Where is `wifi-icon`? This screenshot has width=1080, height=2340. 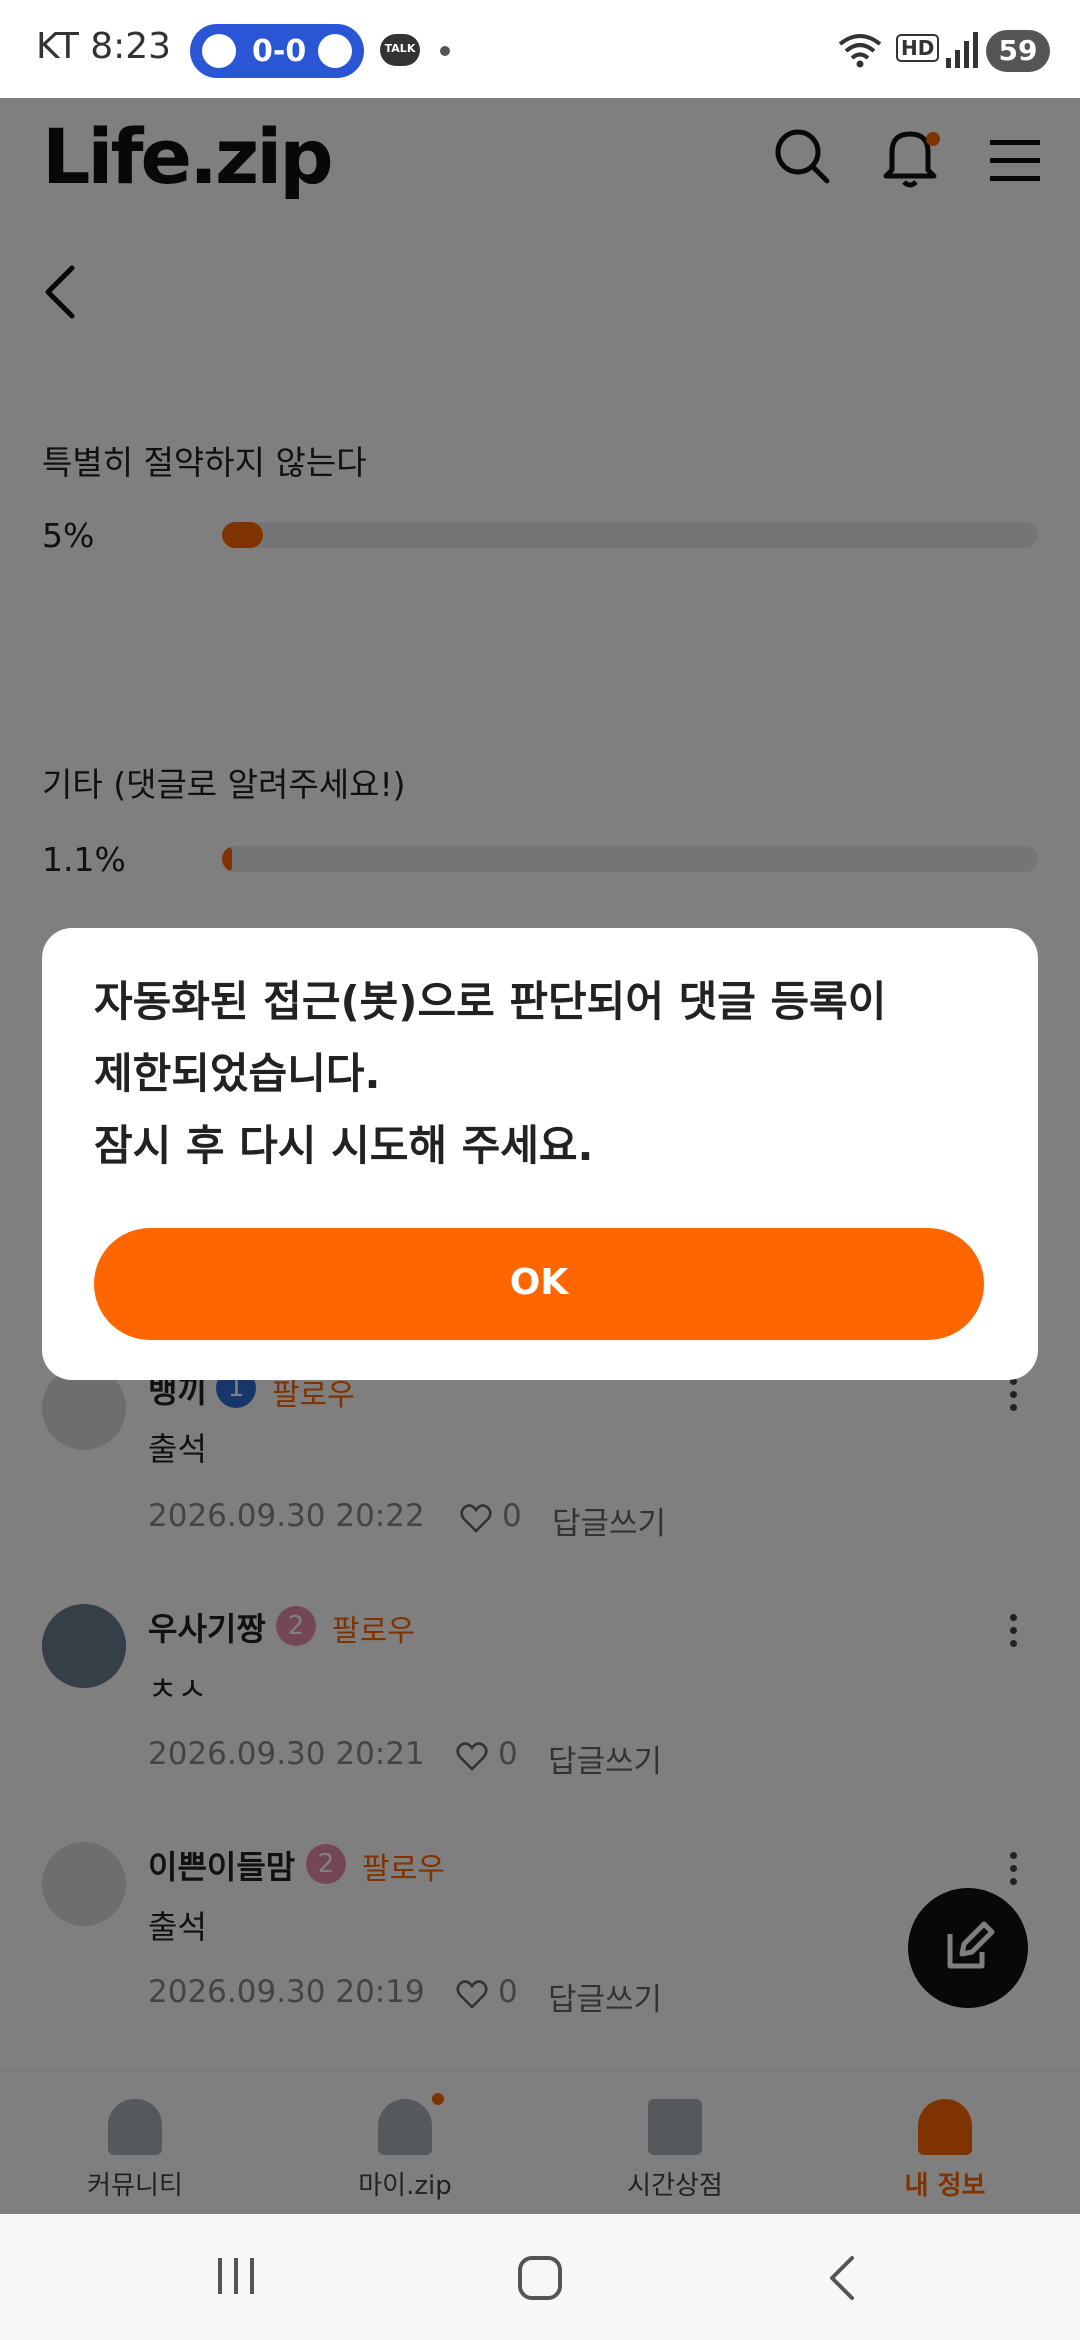
wifi-icon is located at coordinates (860, 51).